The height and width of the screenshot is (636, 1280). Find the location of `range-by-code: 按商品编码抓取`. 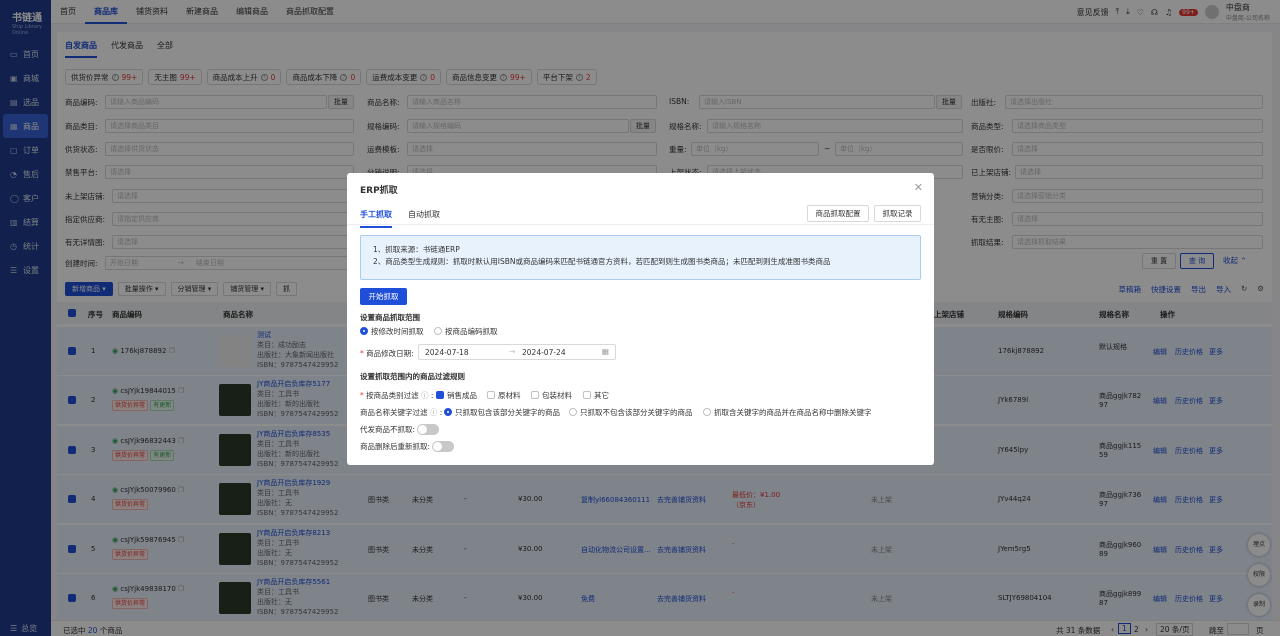

range-by-code: 按商品编码抓取 is located at coordinates (466, 331).